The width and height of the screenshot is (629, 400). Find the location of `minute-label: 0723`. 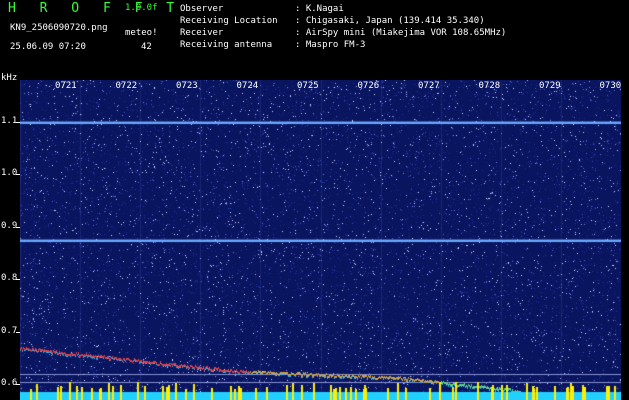

minute-label: 0723 is located at coordinates (187, 86).